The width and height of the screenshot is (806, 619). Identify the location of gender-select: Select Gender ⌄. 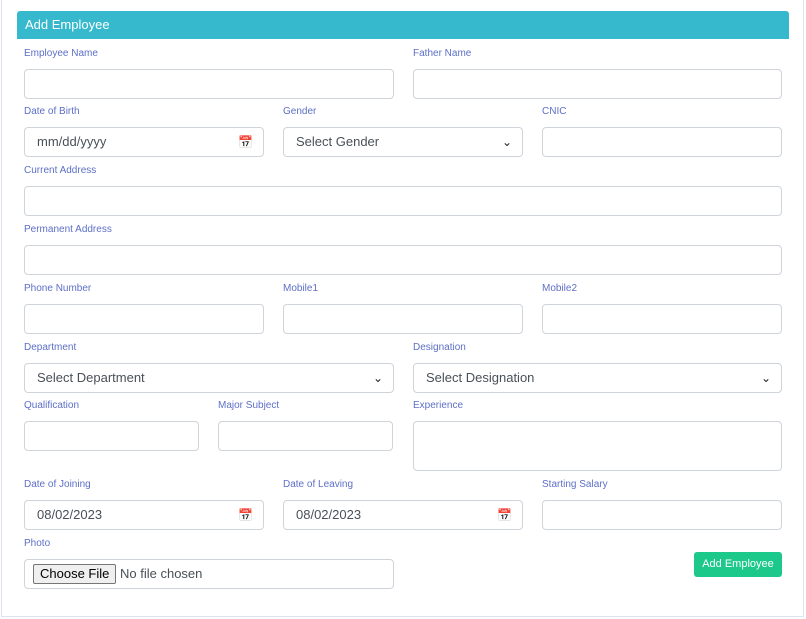
(403, 142).